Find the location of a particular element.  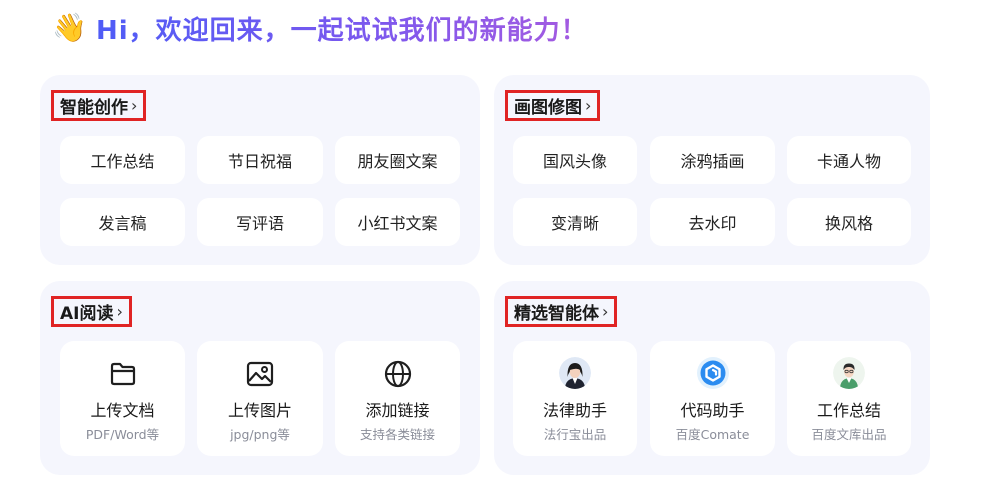

chip-cartoon-character: 卡通人物 is located at coordinates (849, 160).